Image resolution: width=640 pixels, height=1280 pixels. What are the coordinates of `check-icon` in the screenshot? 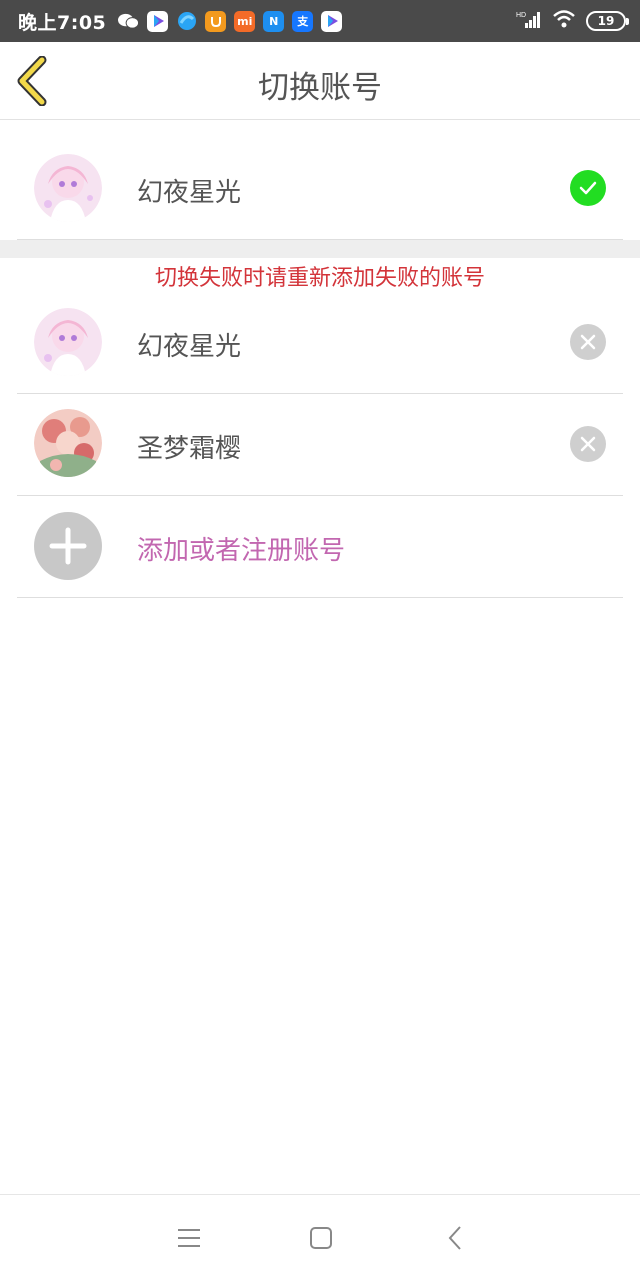 It's located at (588, 188).